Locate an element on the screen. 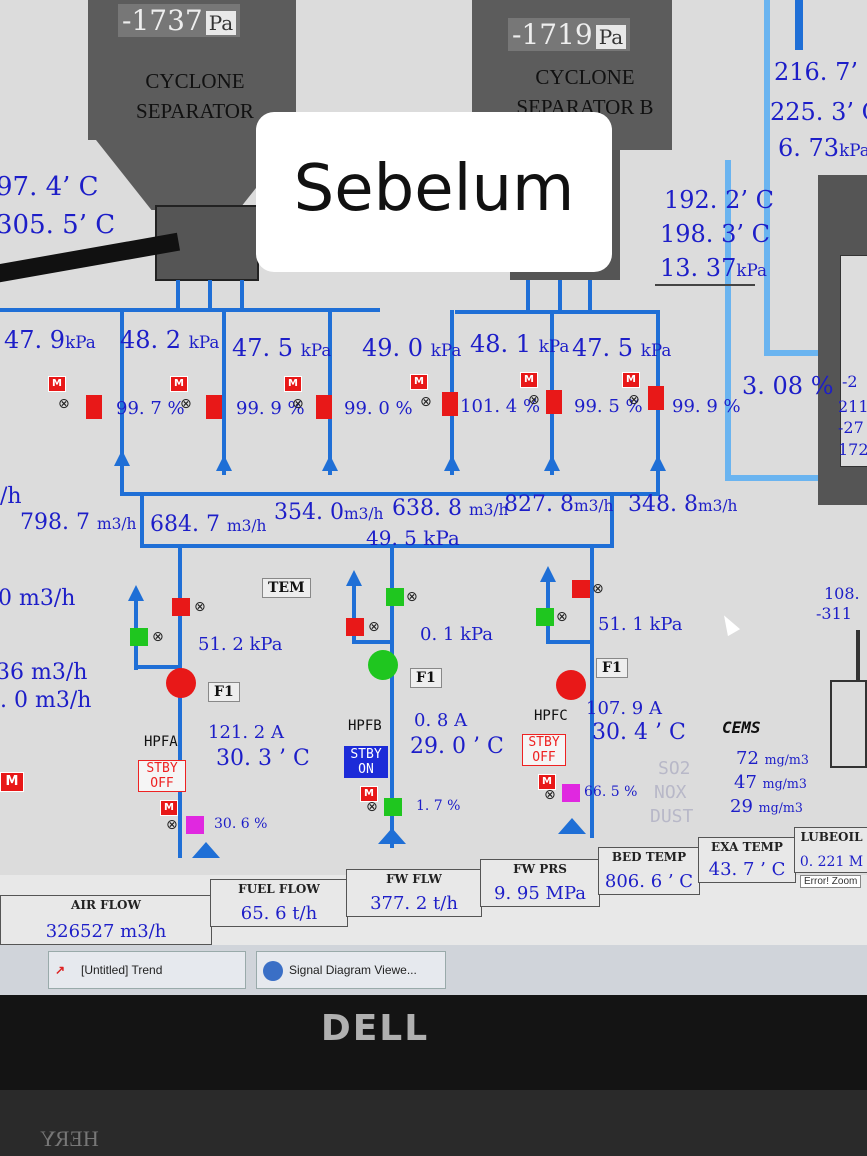  damper-actuator-1-icon: ⊗ is located at coordinates (64, 404).